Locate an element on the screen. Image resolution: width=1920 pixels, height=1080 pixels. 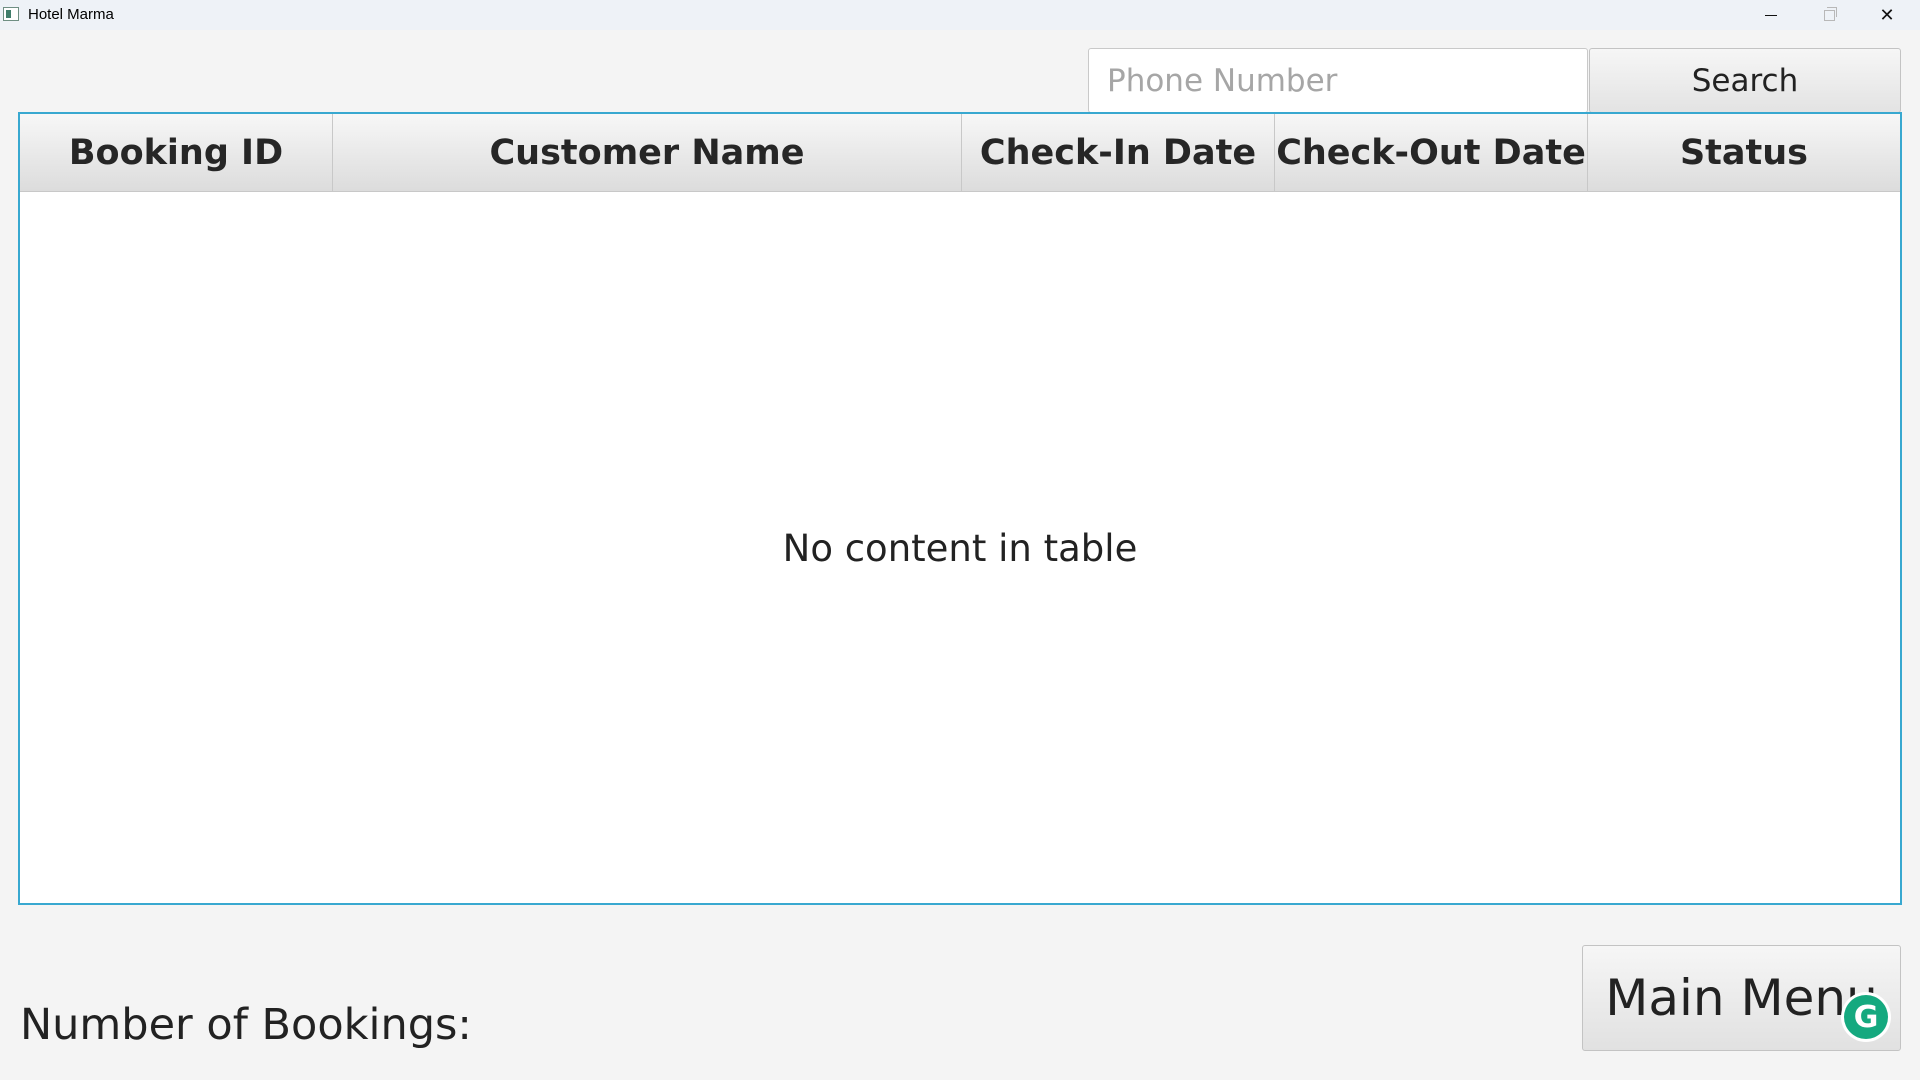
column-header-booking-id: Booking ID is located at coordinates (176, 152).